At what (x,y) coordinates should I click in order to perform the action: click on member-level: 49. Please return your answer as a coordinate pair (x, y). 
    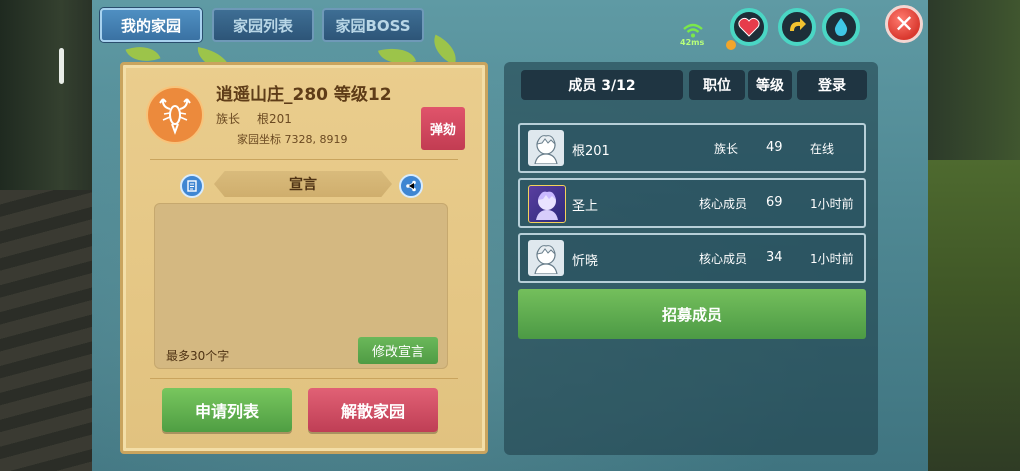
    Looking at the image, I should click on (774, 147).